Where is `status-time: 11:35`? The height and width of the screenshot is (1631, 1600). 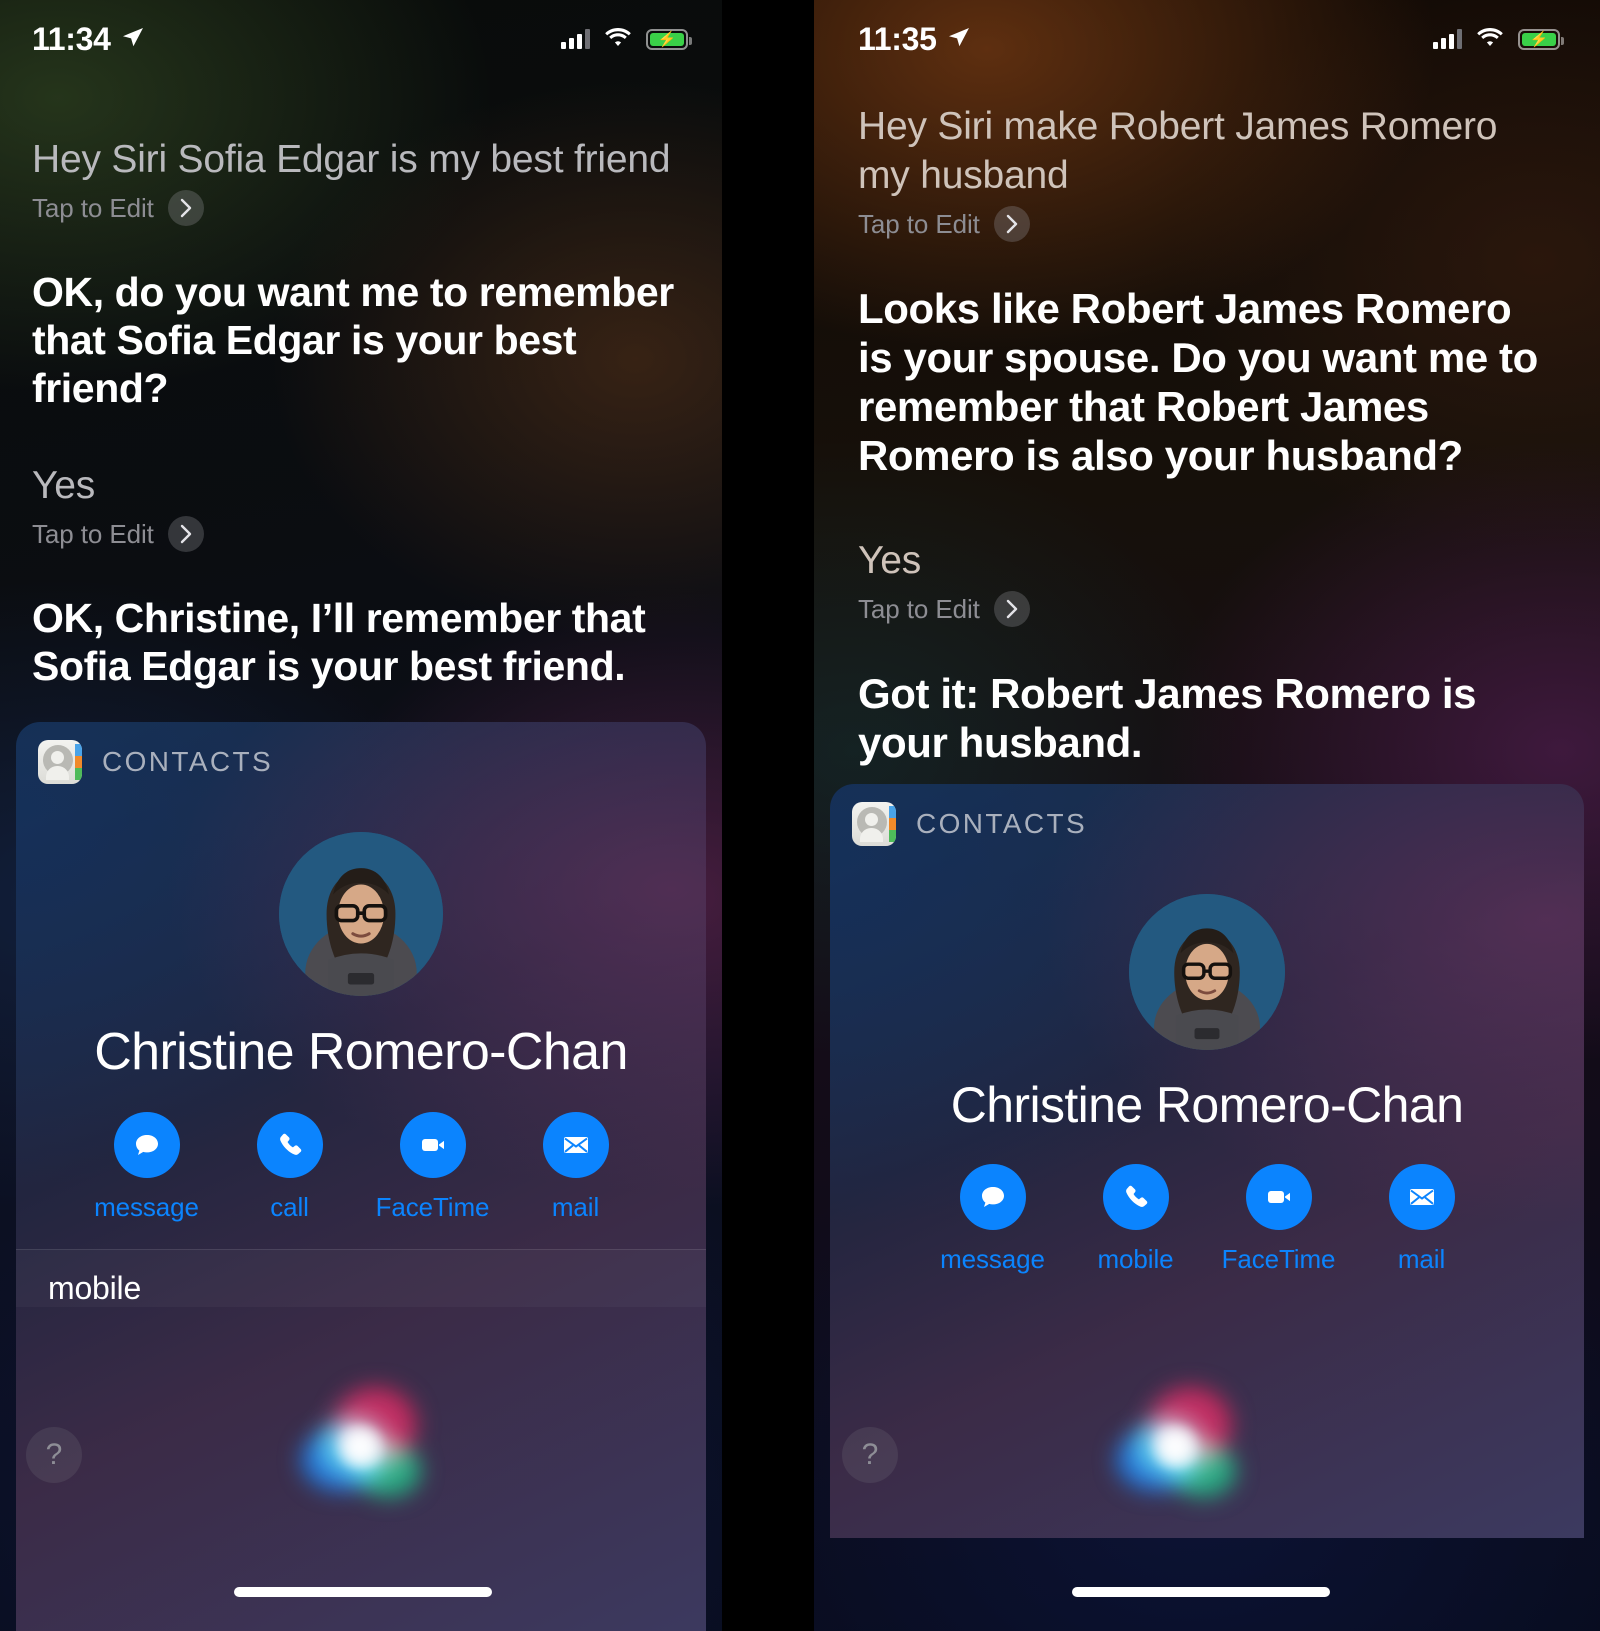
status-time: 11:35 is located at coordinates (897, 38).